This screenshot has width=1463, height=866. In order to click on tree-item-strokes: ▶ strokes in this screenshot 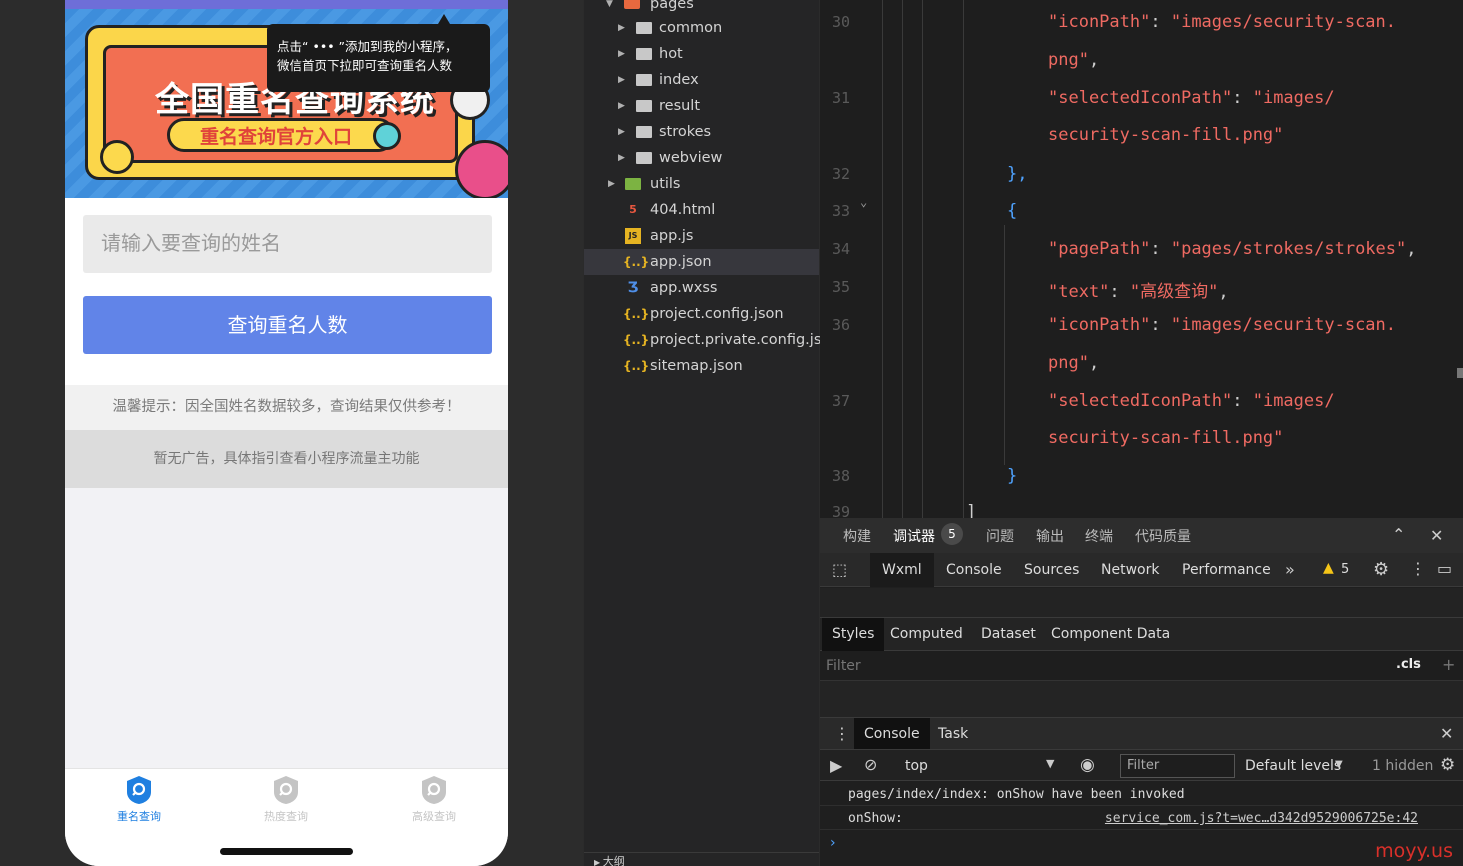, I will do `click(701, 132)`.